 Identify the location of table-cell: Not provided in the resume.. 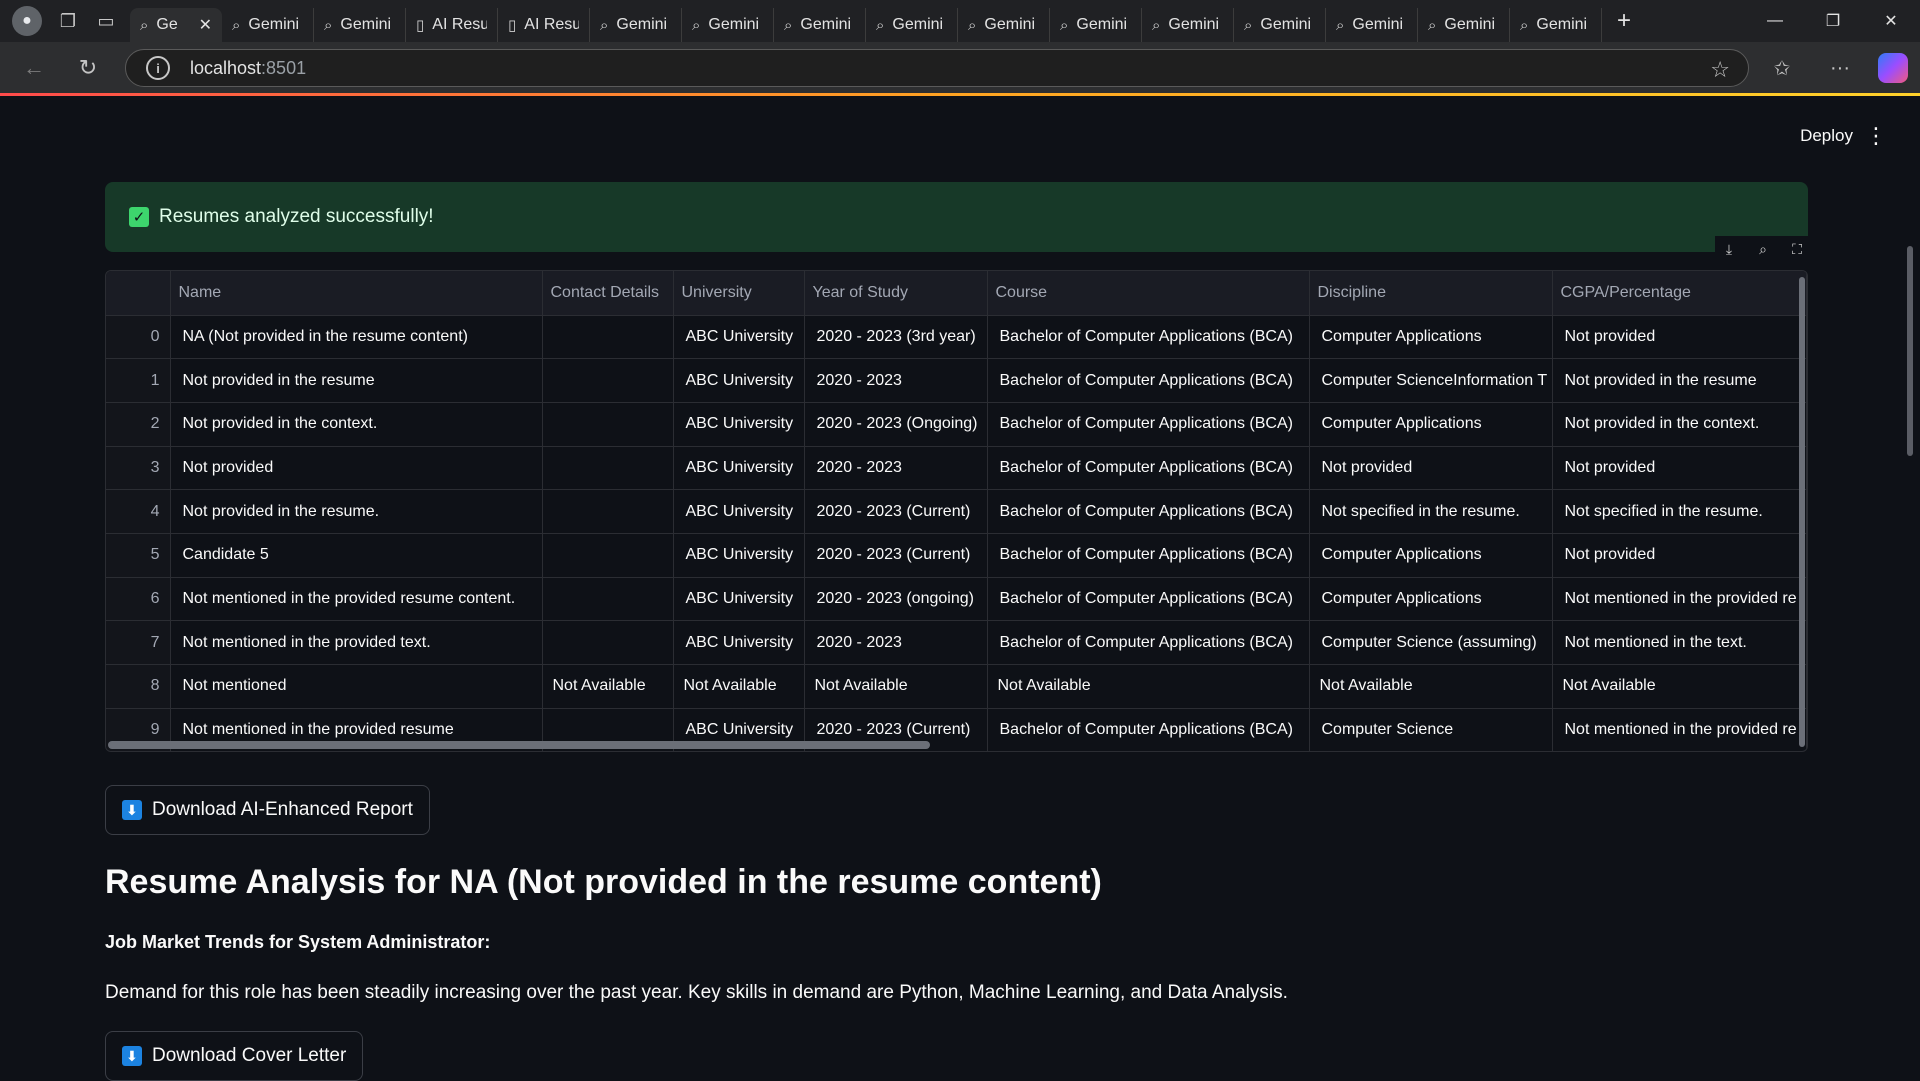
(356, 511).